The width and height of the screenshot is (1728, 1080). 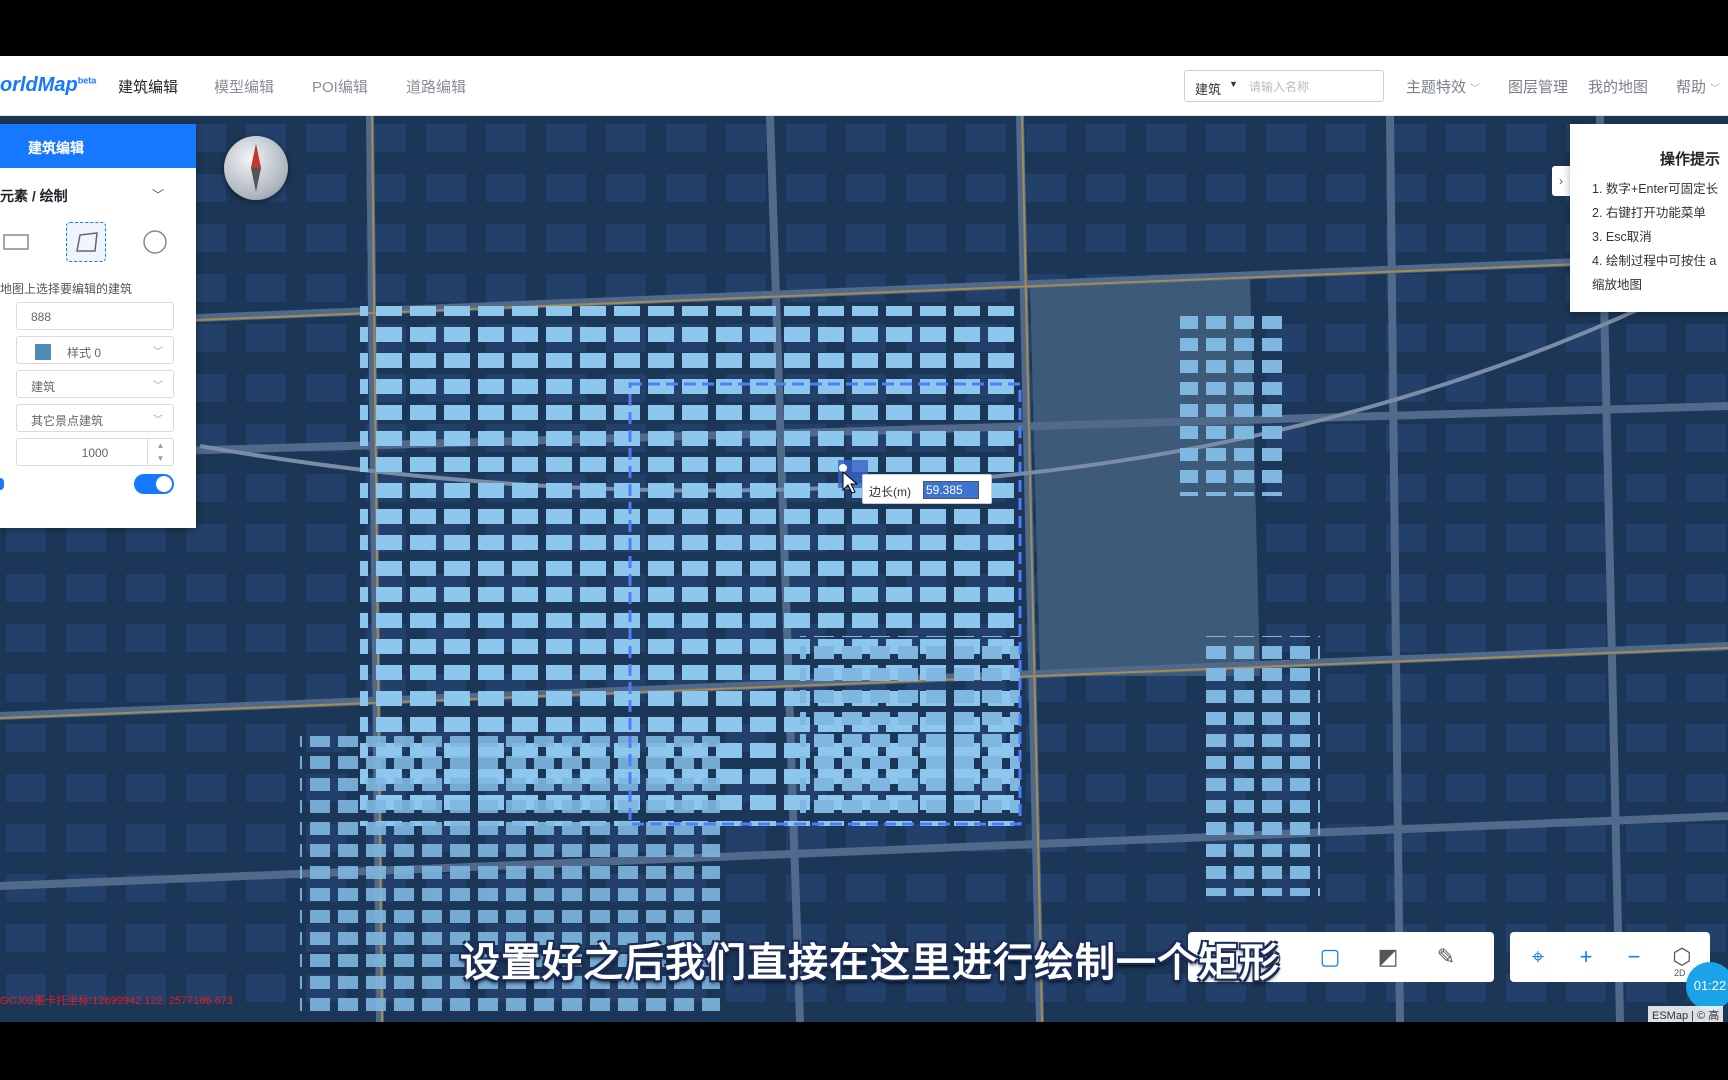 What do you see at coordinates (1698, 86) in the screenshot?
I see `menu-help: 帮助 ﹀` at bounding box center [1698, 86].